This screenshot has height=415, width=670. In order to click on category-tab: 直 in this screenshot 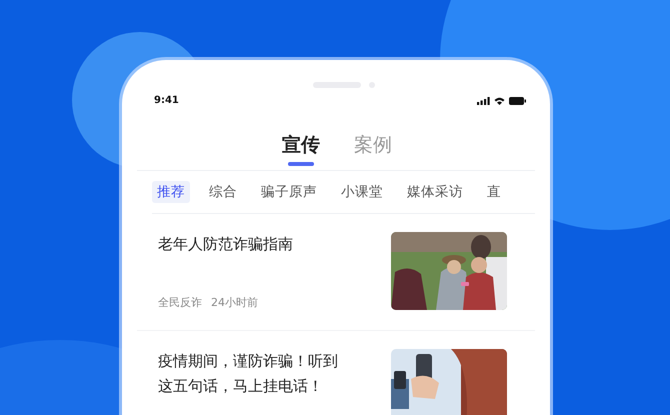, I will do `click(494, 192)`.